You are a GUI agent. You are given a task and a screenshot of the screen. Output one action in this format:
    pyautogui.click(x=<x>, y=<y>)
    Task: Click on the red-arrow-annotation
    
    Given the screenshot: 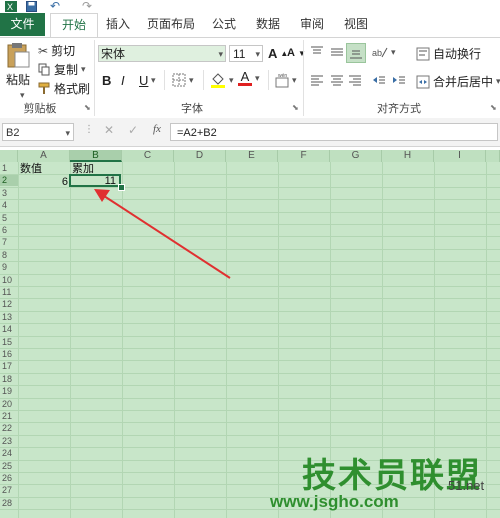 What is the action you would take?
    pyautogui.click(x=162, y=234)
    